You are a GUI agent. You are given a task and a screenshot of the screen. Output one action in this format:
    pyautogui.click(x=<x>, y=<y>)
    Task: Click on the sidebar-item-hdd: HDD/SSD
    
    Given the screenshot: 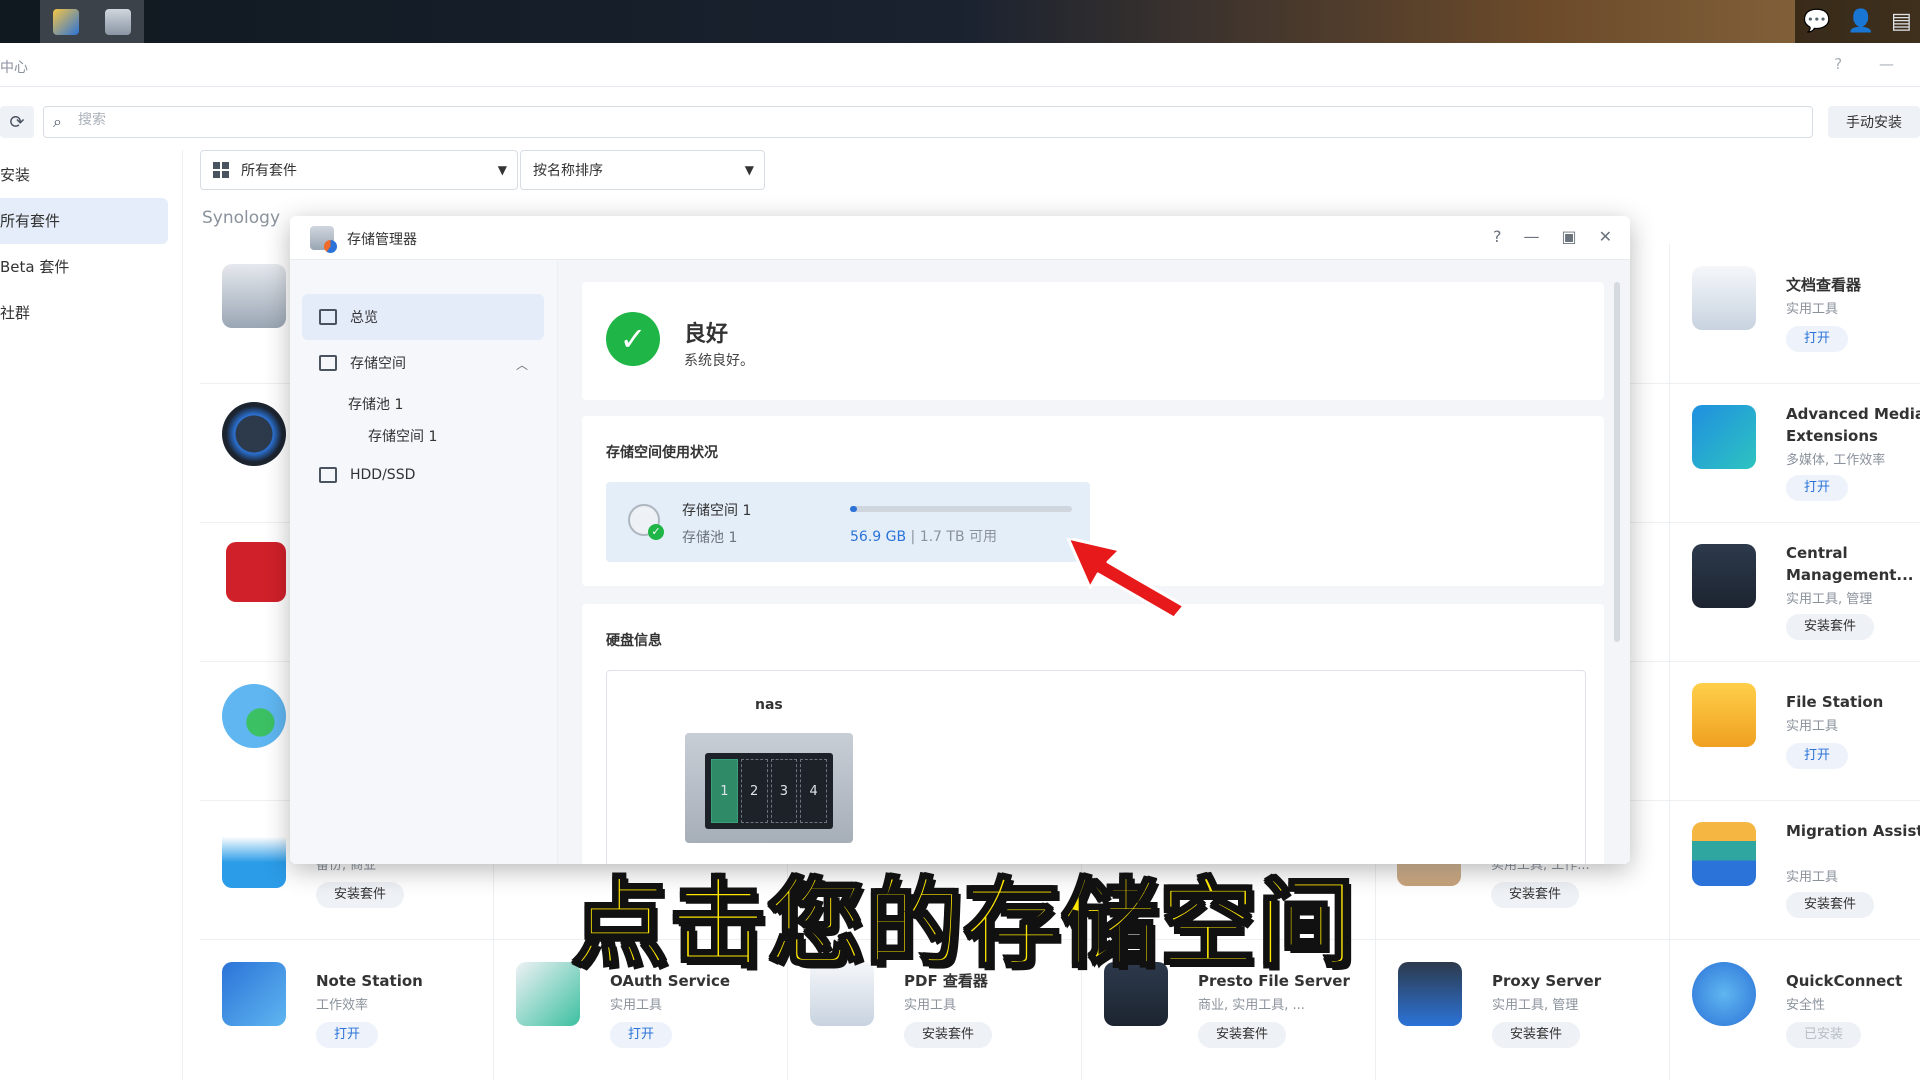 What is the action you would take?
    pyautogui.click(x=423, y=475)
    